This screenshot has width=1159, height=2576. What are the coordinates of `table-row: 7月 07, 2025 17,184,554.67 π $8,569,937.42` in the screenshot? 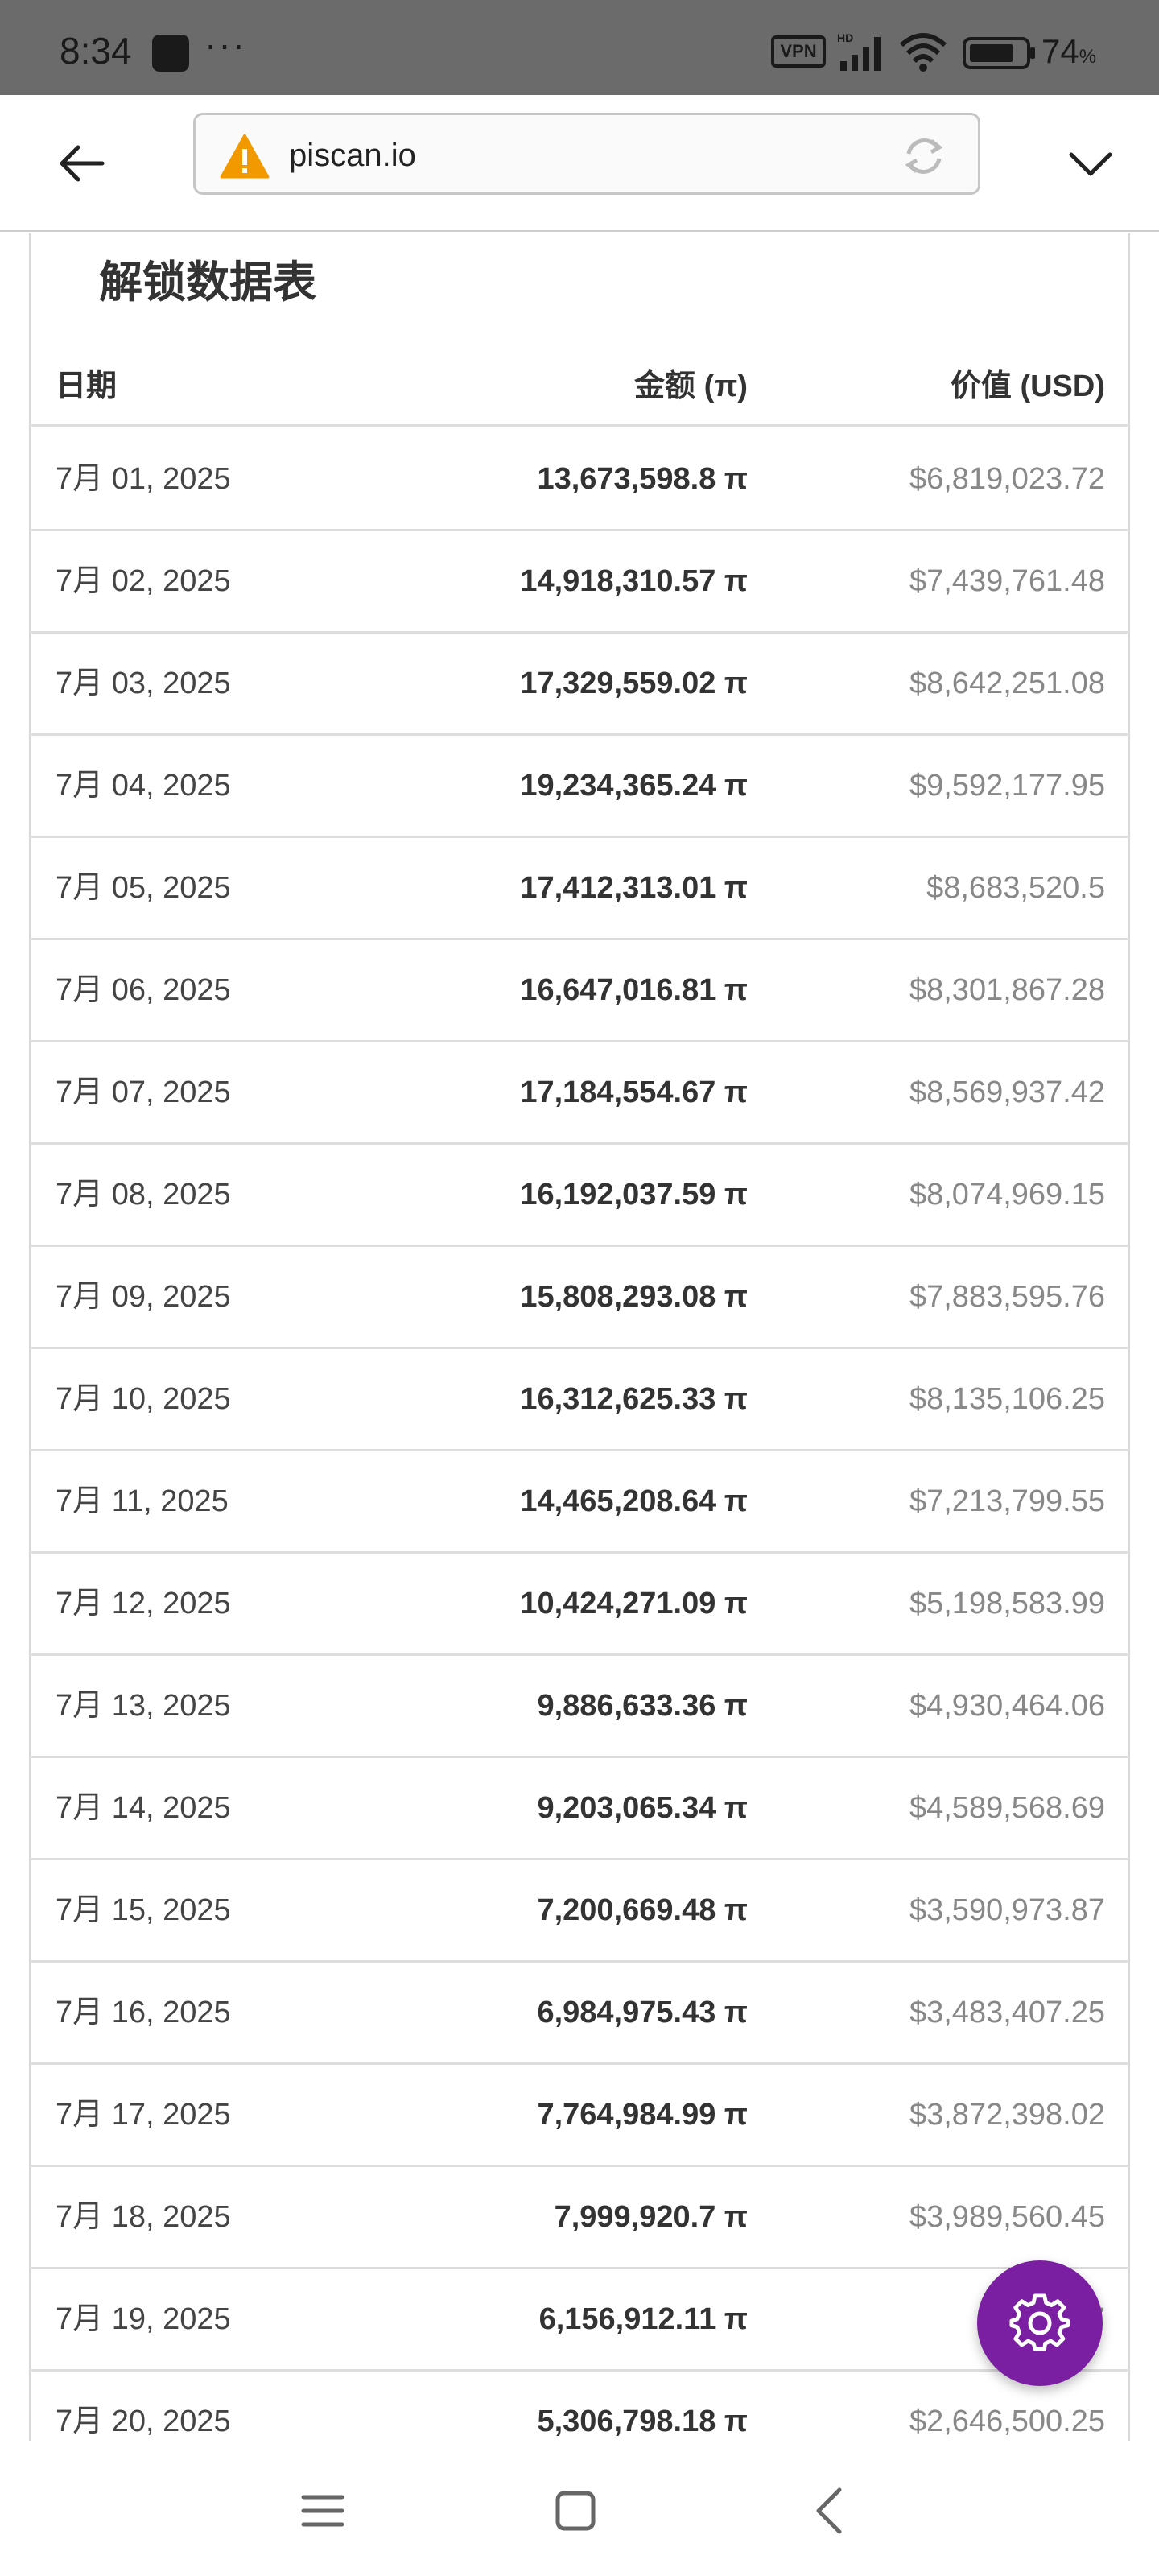 It's located at (579, 1093).